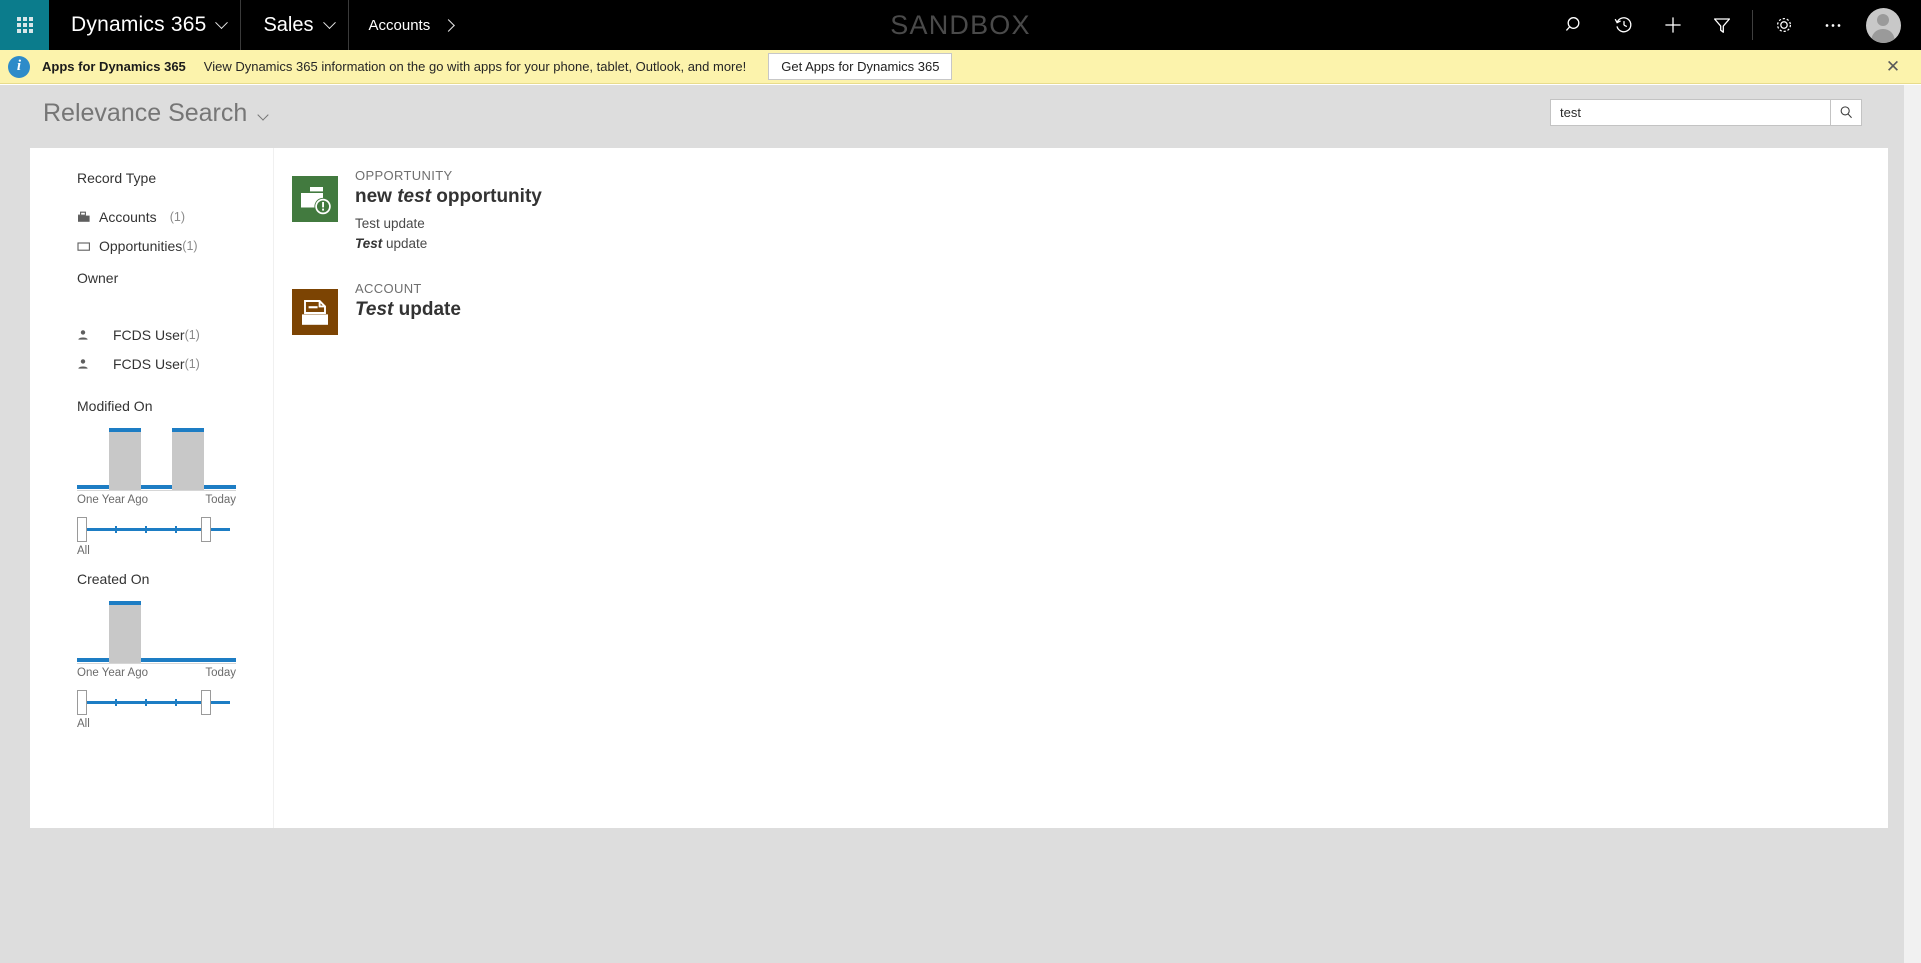 This screenshot has height=963, width=1921. What do you see at coordinates (408, 25) in the screenshot?
I see `nav-entity-name: Accounts` at bounding box center [408, 25].